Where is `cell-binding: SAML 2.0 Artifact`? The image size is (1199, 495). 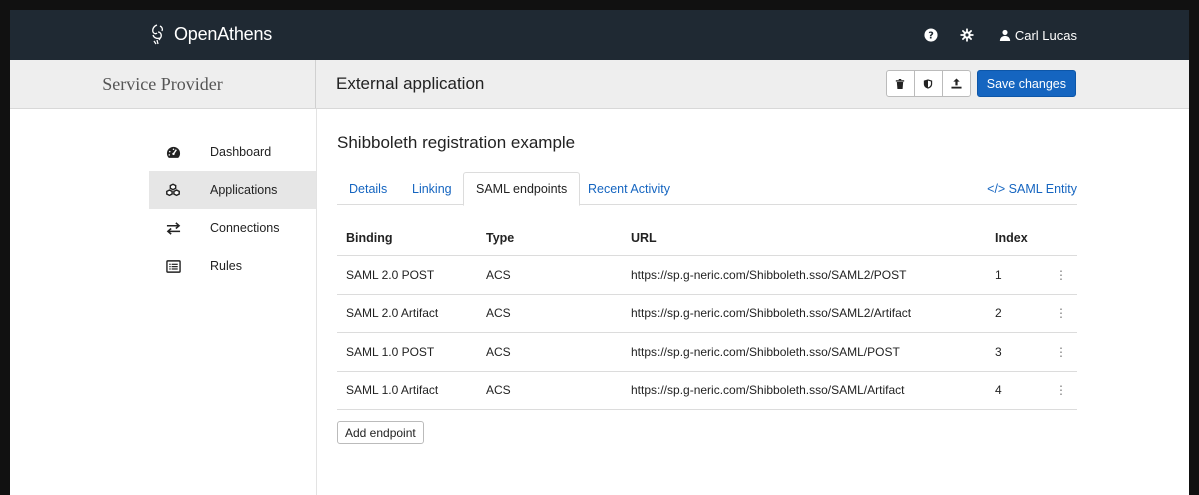
cell-binding: SAML 2.0 Artifact is located at coordinates (392, 313).